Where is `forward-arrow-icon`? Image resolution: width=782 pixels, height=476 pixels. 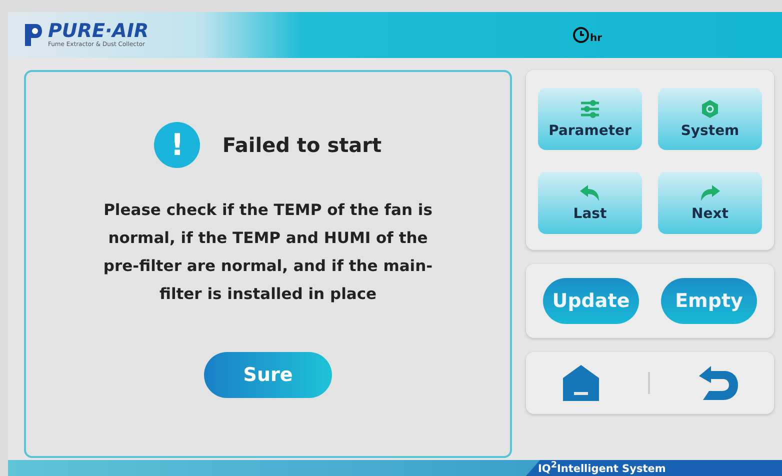 forward-arrow-icon is located at coordinates (710, 193).